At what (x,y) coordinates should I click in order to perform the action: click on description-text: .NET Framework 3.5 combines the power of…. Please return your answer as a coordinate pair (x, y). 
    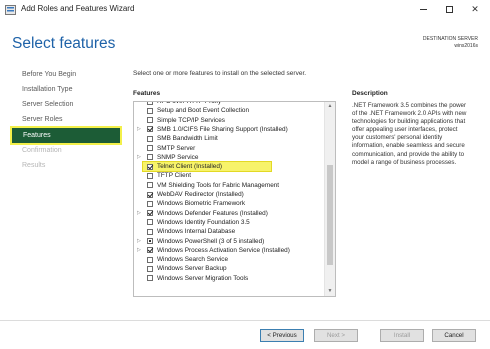
    Looking at the image, I should click on (409, 134).